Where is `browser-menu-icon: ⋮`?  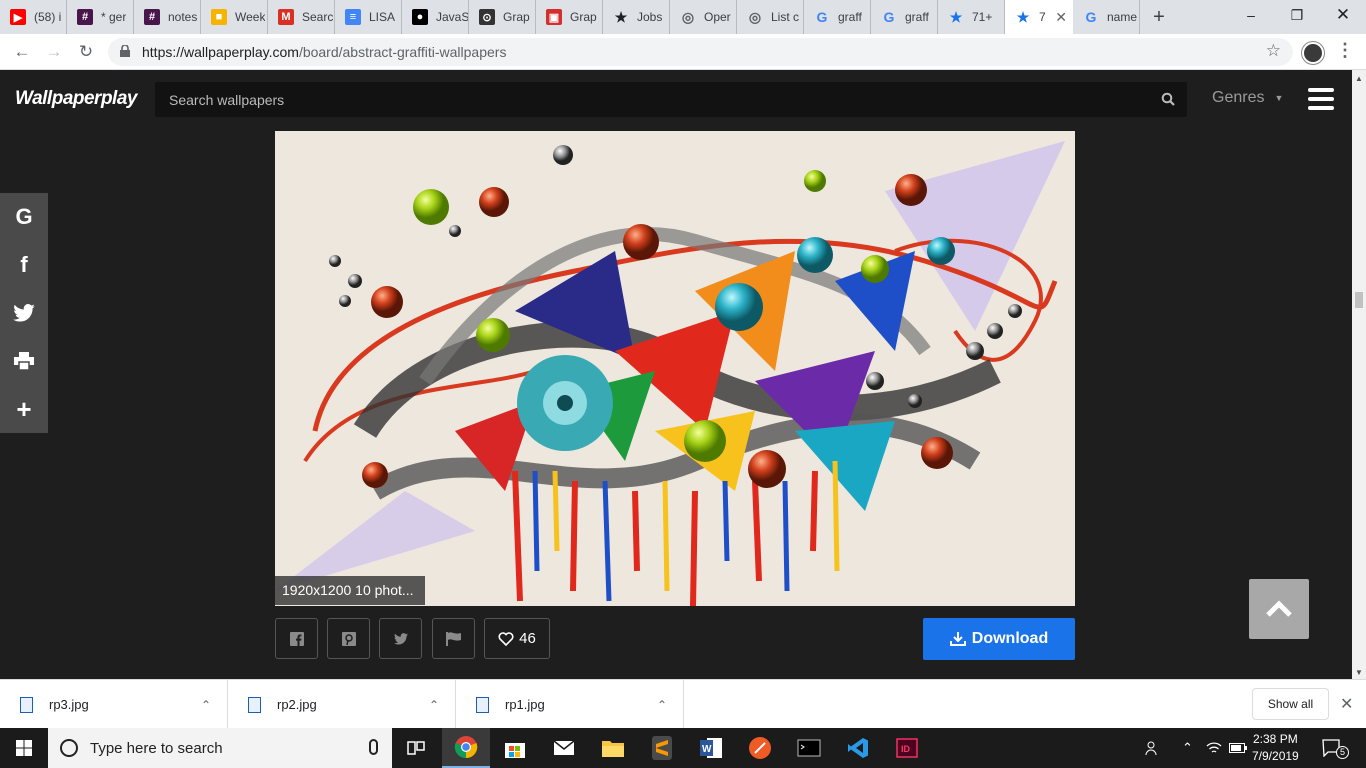
browser-menu-icon: ⋮ is located at coordinates (1345, 50).